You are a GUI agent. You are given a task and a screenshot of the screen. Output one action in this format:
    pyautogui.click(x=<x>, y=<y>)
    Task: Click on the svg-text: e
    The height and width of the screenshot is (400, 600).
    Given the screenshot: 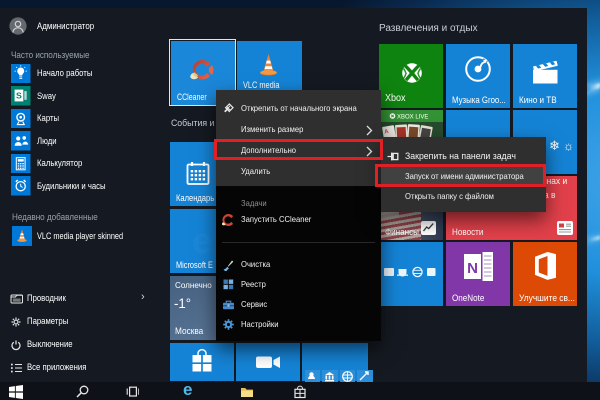 What is the action you would take?
    pyautogui.click(x=202, y=240)
    